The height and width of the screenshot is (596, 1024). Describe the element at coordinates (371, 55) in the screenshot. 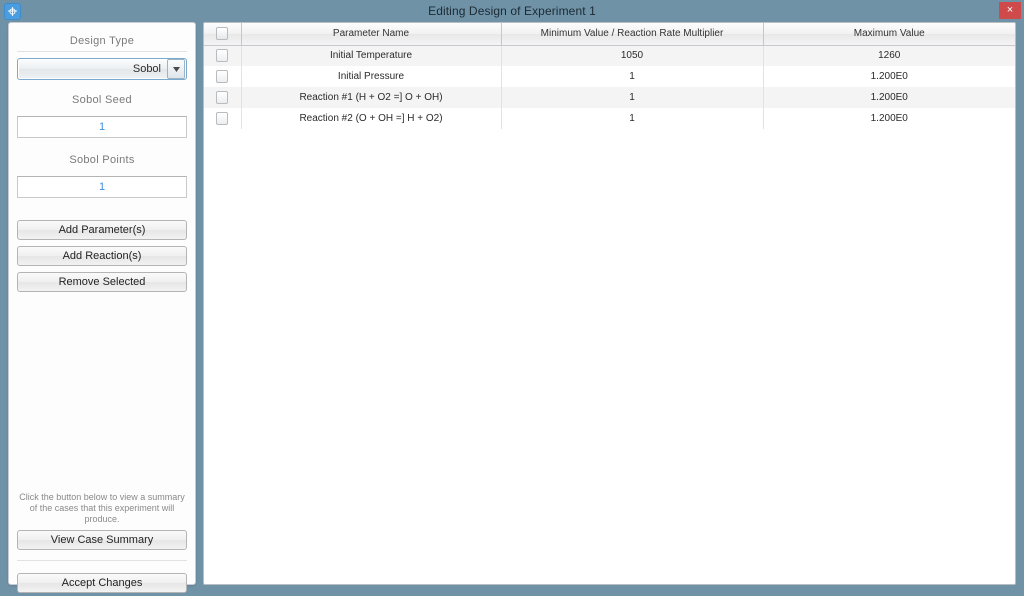

I see `parameter-name-cell: Initial Temperature` at that location.